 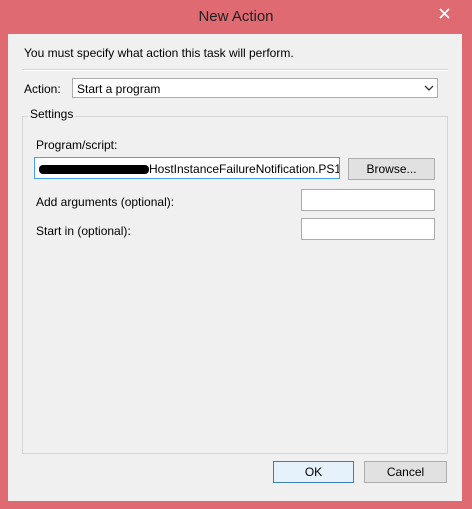 I want to click on program-script-input: HostInstanceFailureNotification.PS1, so click(x=187, y=168).